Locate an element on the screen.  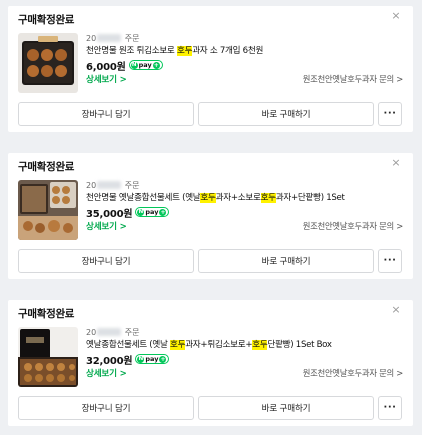
product-name: 옛날종합선물세트 (옛날 호두과자+튀김소보로+호두단팥빵) 1Set Box is located at coordinates (244, 345).